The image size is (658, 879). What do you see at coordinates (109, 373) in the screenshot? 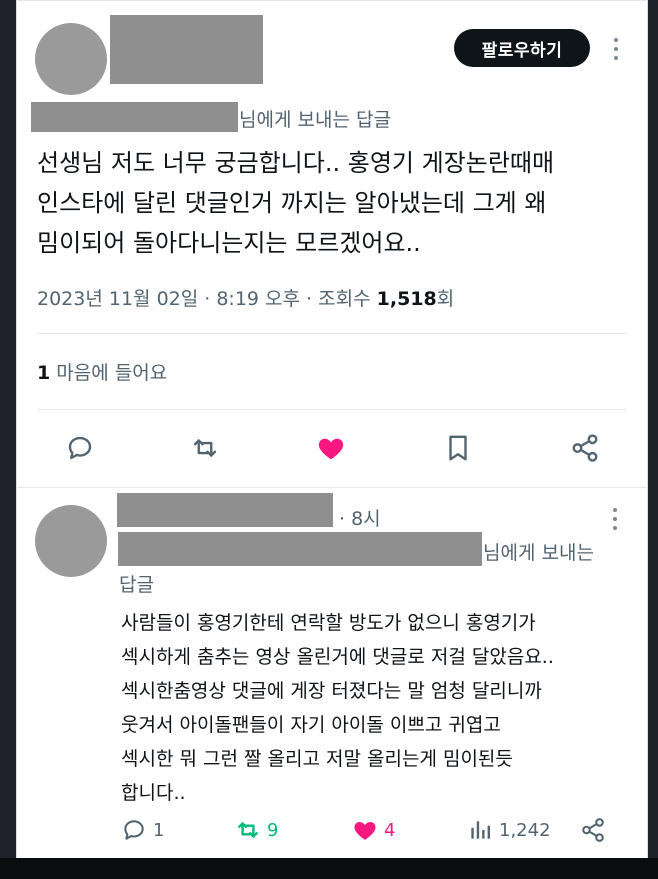
I see `likes-label: 마음에 들어요` at bounding box center [109, 373].